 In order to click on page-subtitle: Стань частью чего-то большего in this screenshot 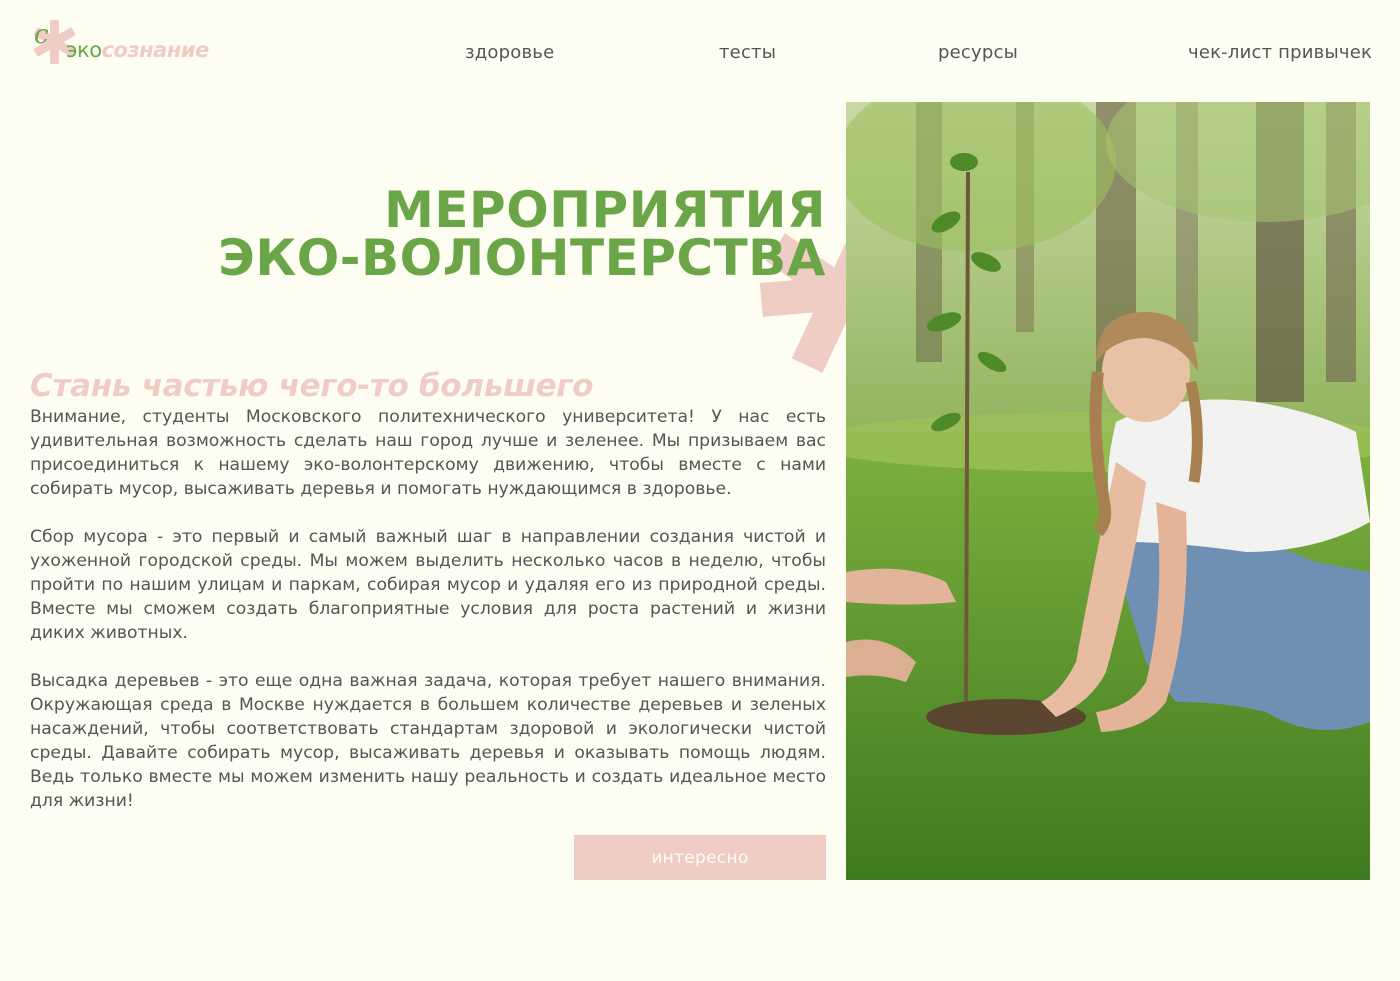, I will do `click(312, 386)`.